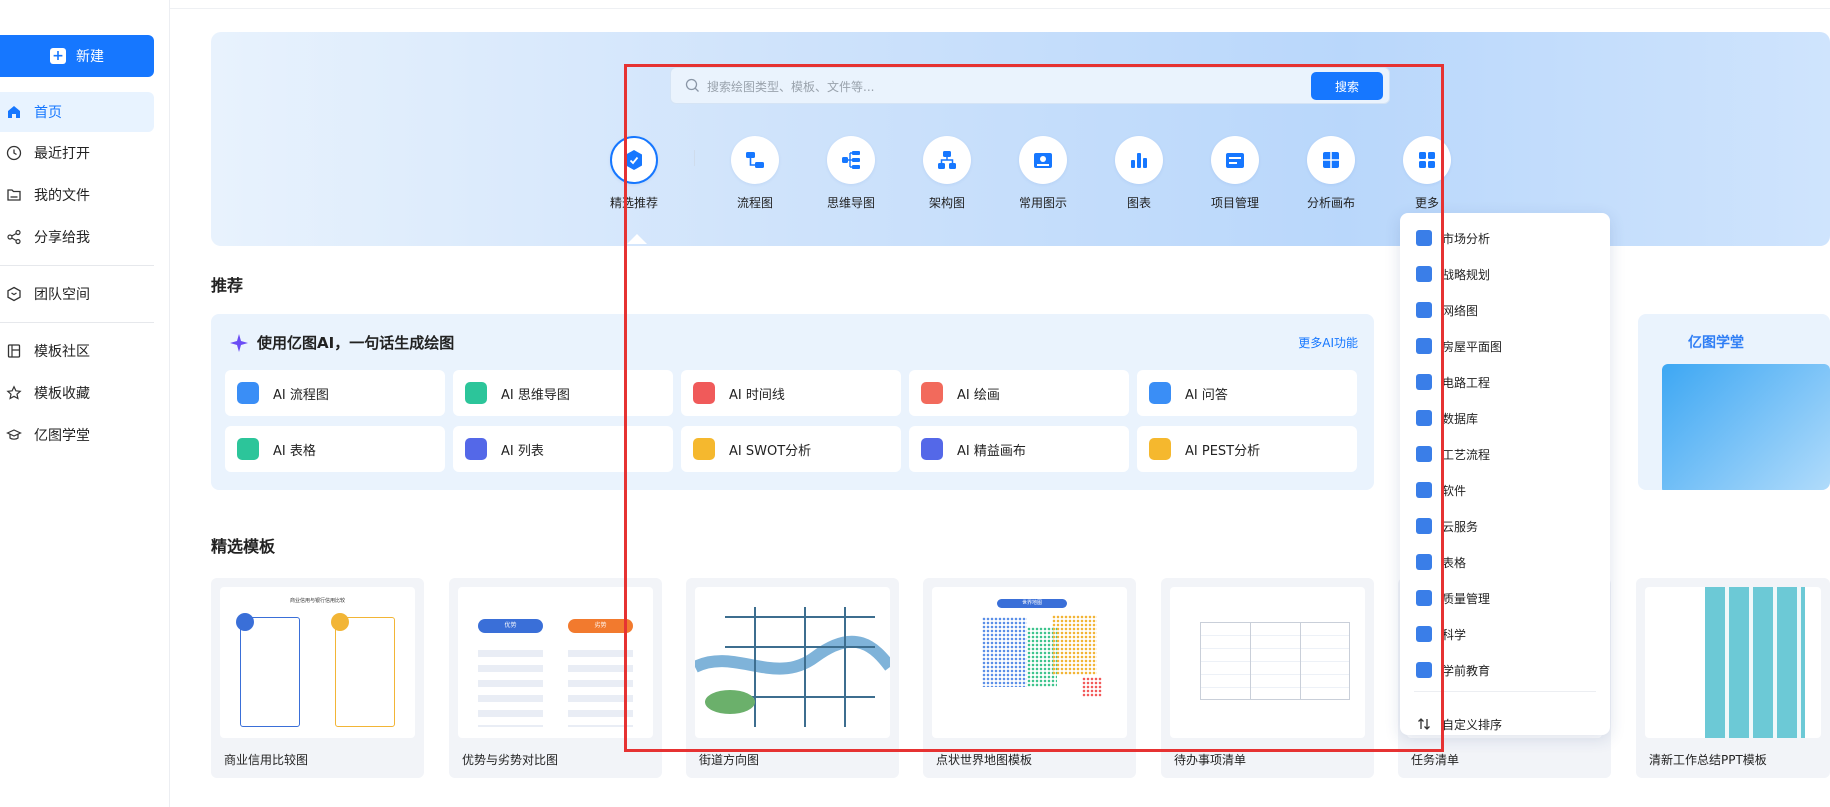 This screenshot has height=807, width=1830. What do you see at coordinates (1019, 449) in the screenshot?
I see `ai-feature-card: AI 精益画布` at bounding box center [1019, 449].